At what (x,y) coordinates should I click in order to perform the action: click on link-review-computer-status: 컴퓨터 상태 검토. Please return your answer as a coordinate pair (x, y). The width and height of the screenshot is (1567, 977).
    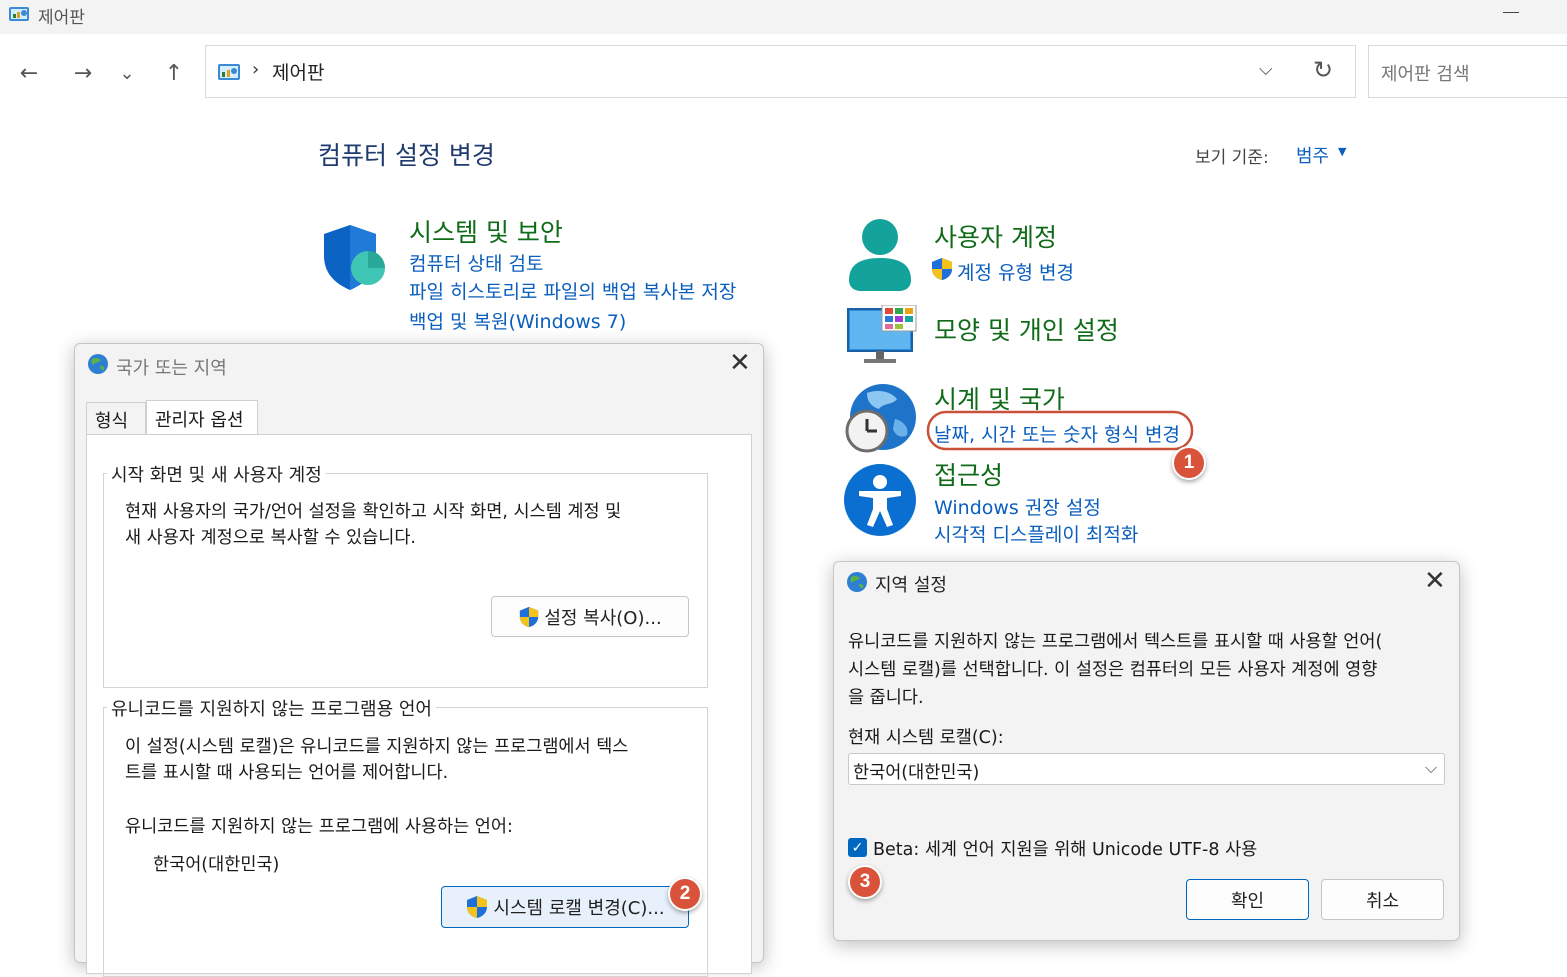
    Looking at the image, I should click on (476, 262).